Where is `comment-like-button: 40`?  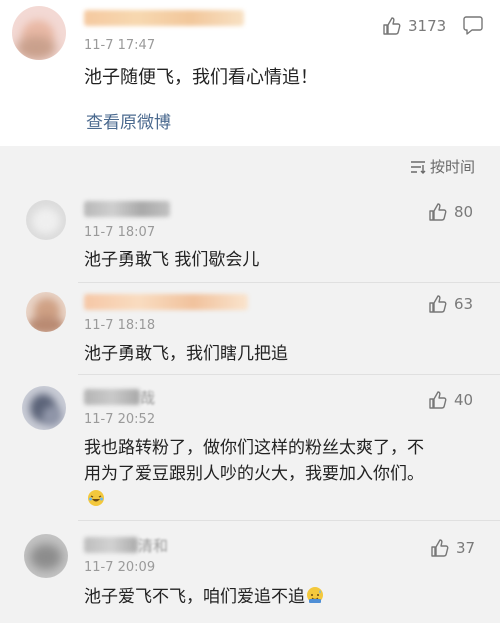
comment-like-button: 40 is located at coordinates (450, 400).